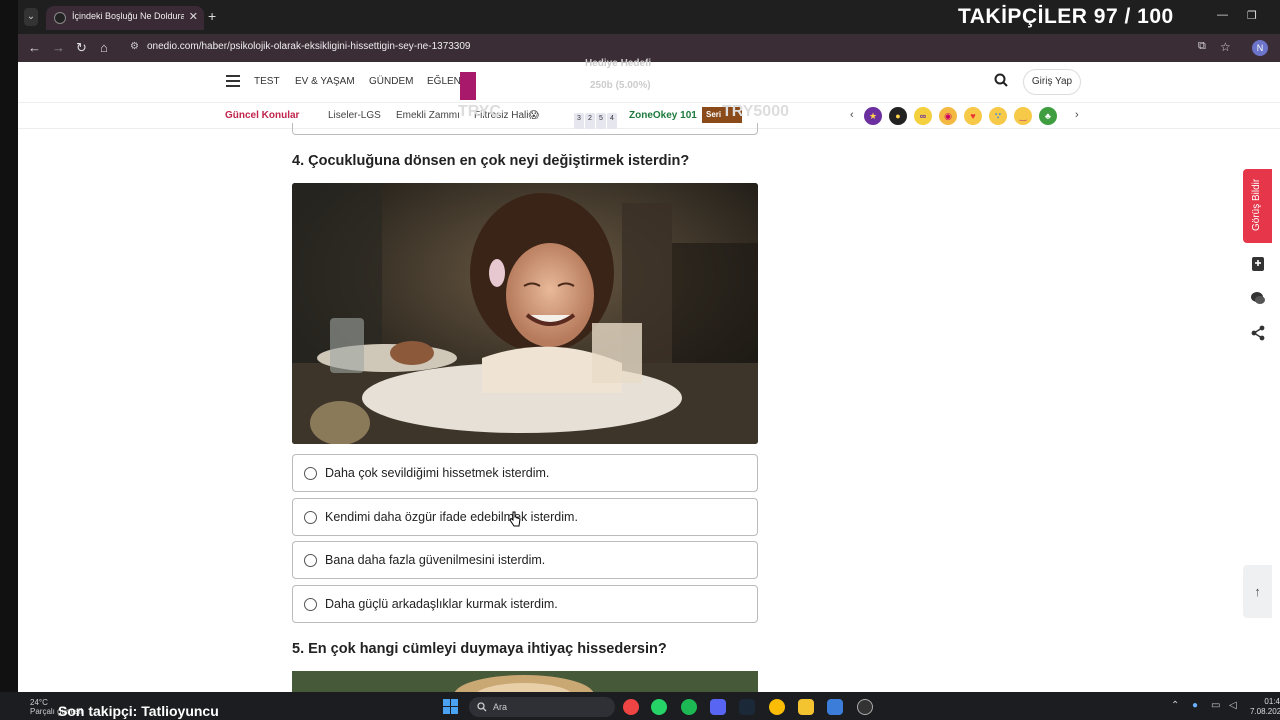 The height and width of the screenshot is (720, 1280). I want to click on minimize-icon: —, so click(1222, 15).